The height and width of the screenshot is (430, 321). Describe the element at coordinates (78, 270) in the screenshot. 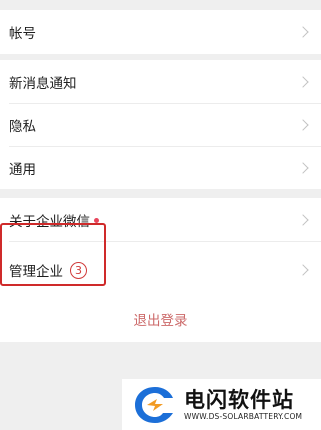

I see `step-number-badge: 3` at that location.